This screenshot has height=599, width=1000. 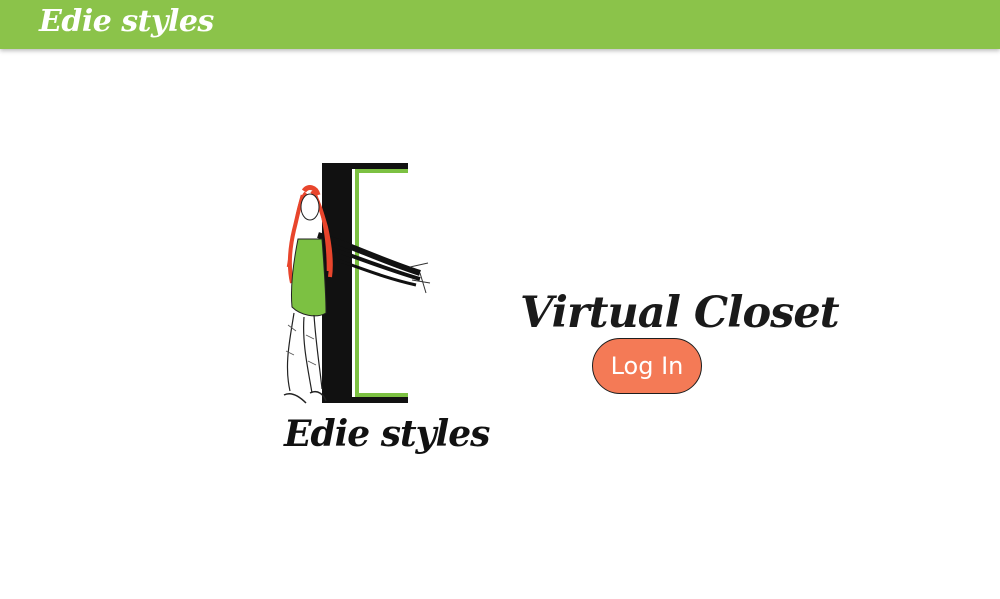 What do you see at coordinates (357, 283) in the screenshot?
I see `fashion-illustration-icon` at bounding box center [357, 283].